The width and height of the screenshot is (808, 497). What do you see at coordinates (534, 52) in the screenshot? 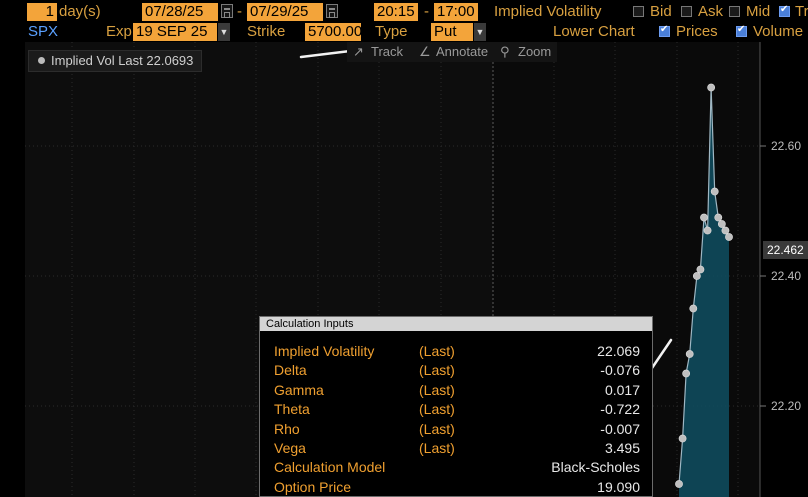
I see `zoom-tool: Zoom` at bounding box center [534, 52].